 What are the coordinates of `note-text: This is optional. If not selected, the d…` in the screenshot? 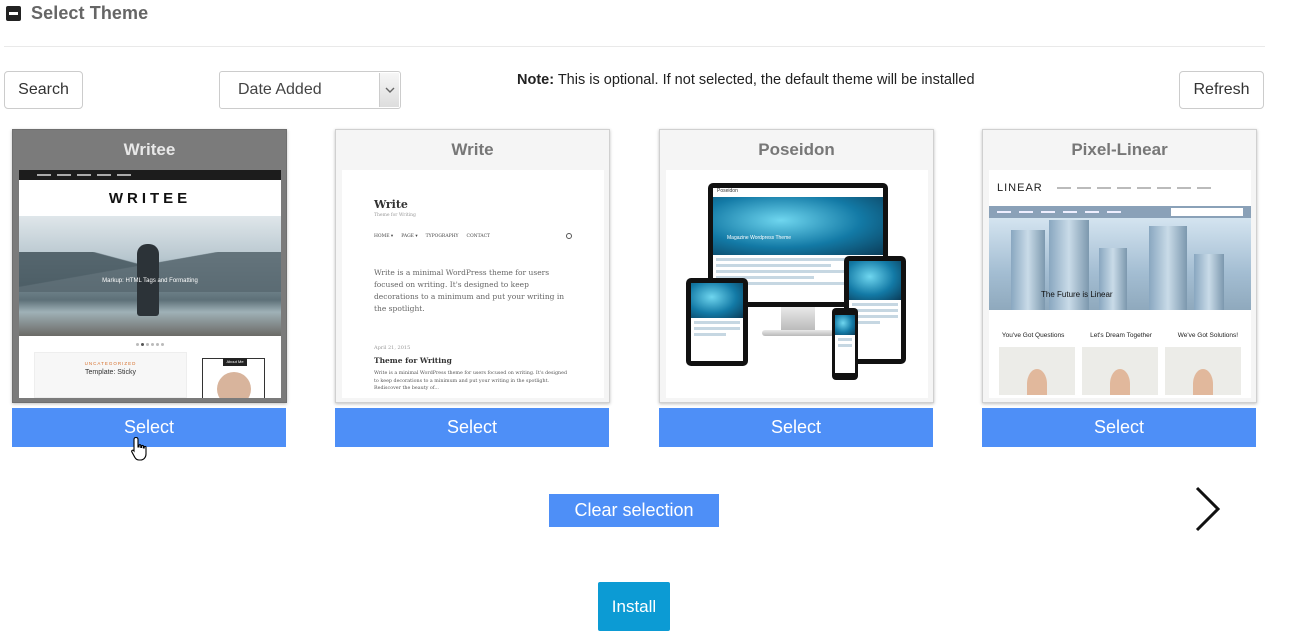 It's located at (764, 80).